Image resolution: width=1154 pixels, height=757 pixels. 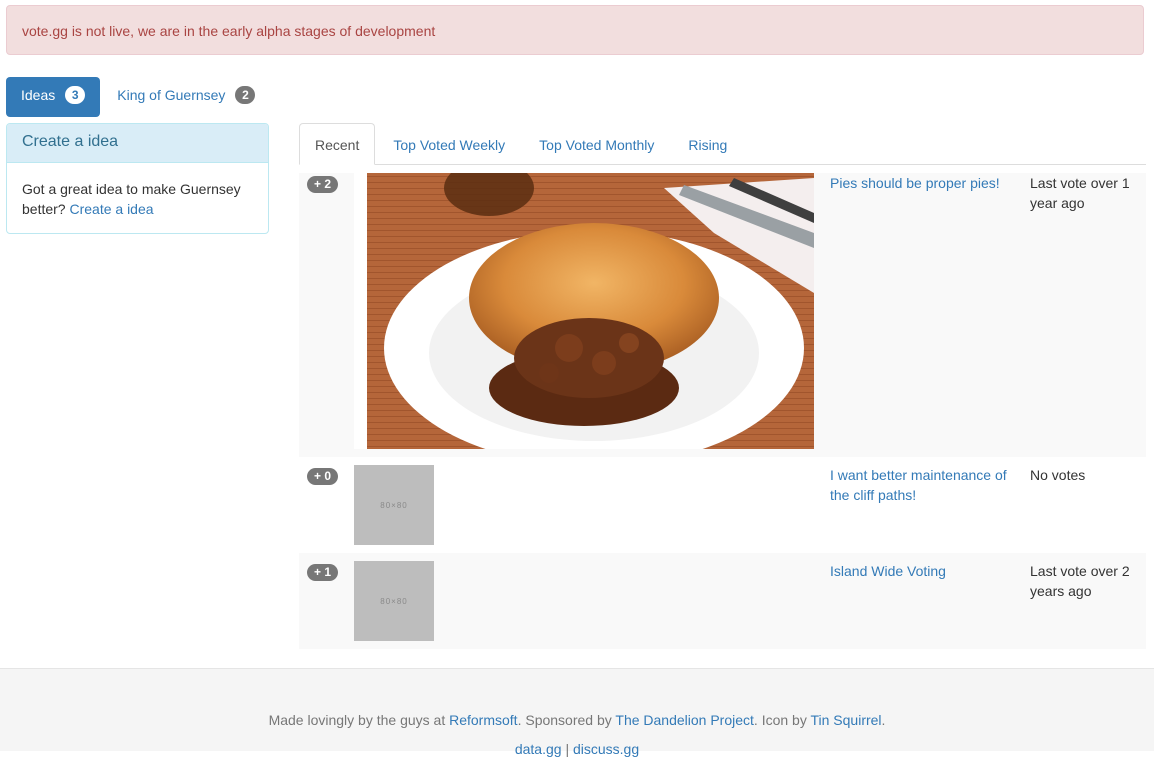 What do you see at coordinates (925, 571) in the screenshot?
I see `idea-title-link: Island Wide Voting` at bounding box center [925, 571].